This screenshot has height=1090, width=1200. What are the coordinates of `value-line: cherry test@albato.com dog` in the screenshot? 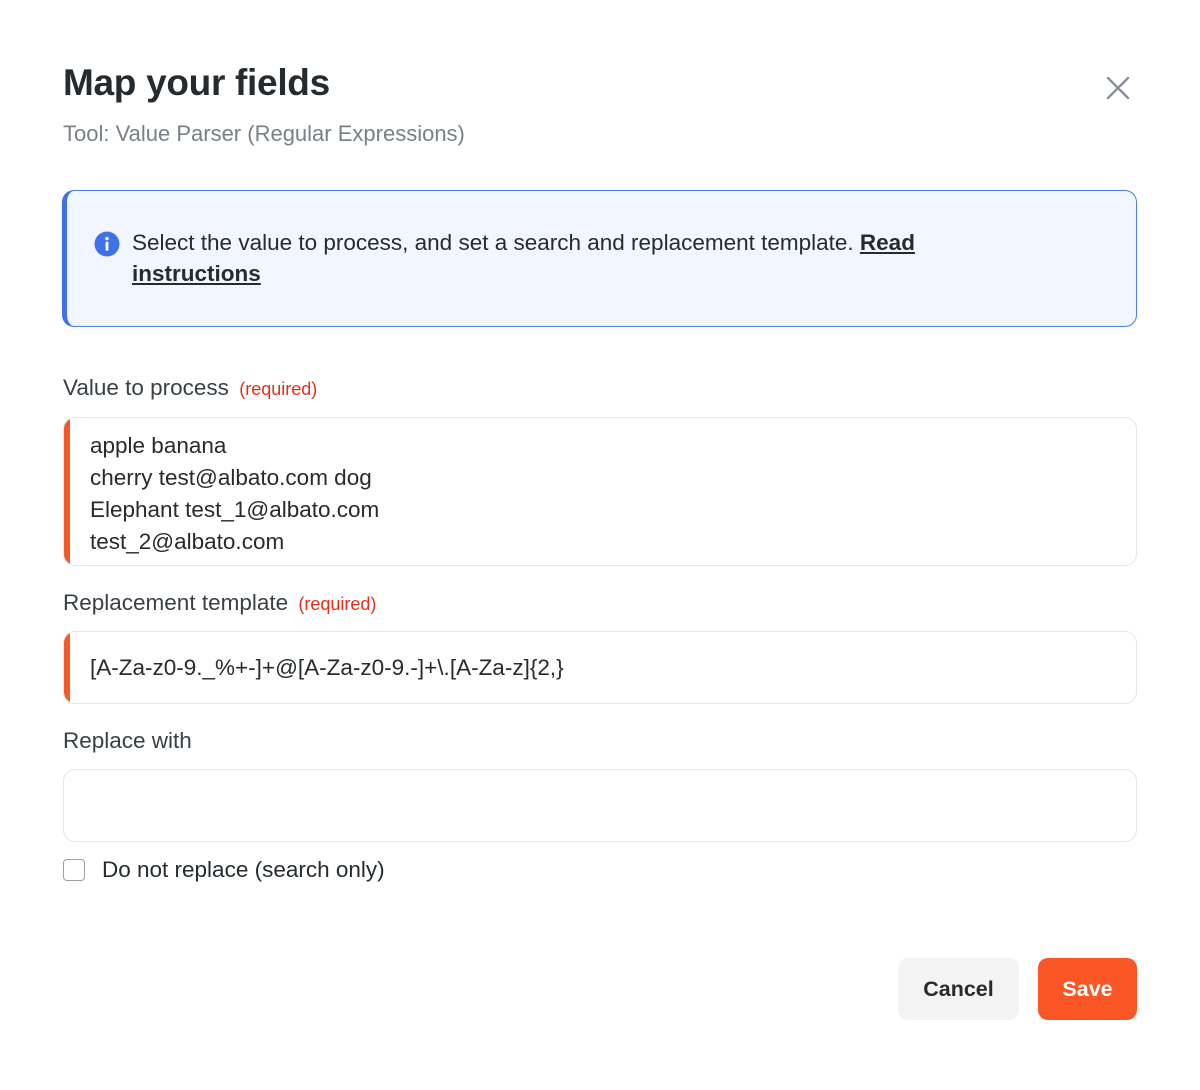 It's located at (231, 477).